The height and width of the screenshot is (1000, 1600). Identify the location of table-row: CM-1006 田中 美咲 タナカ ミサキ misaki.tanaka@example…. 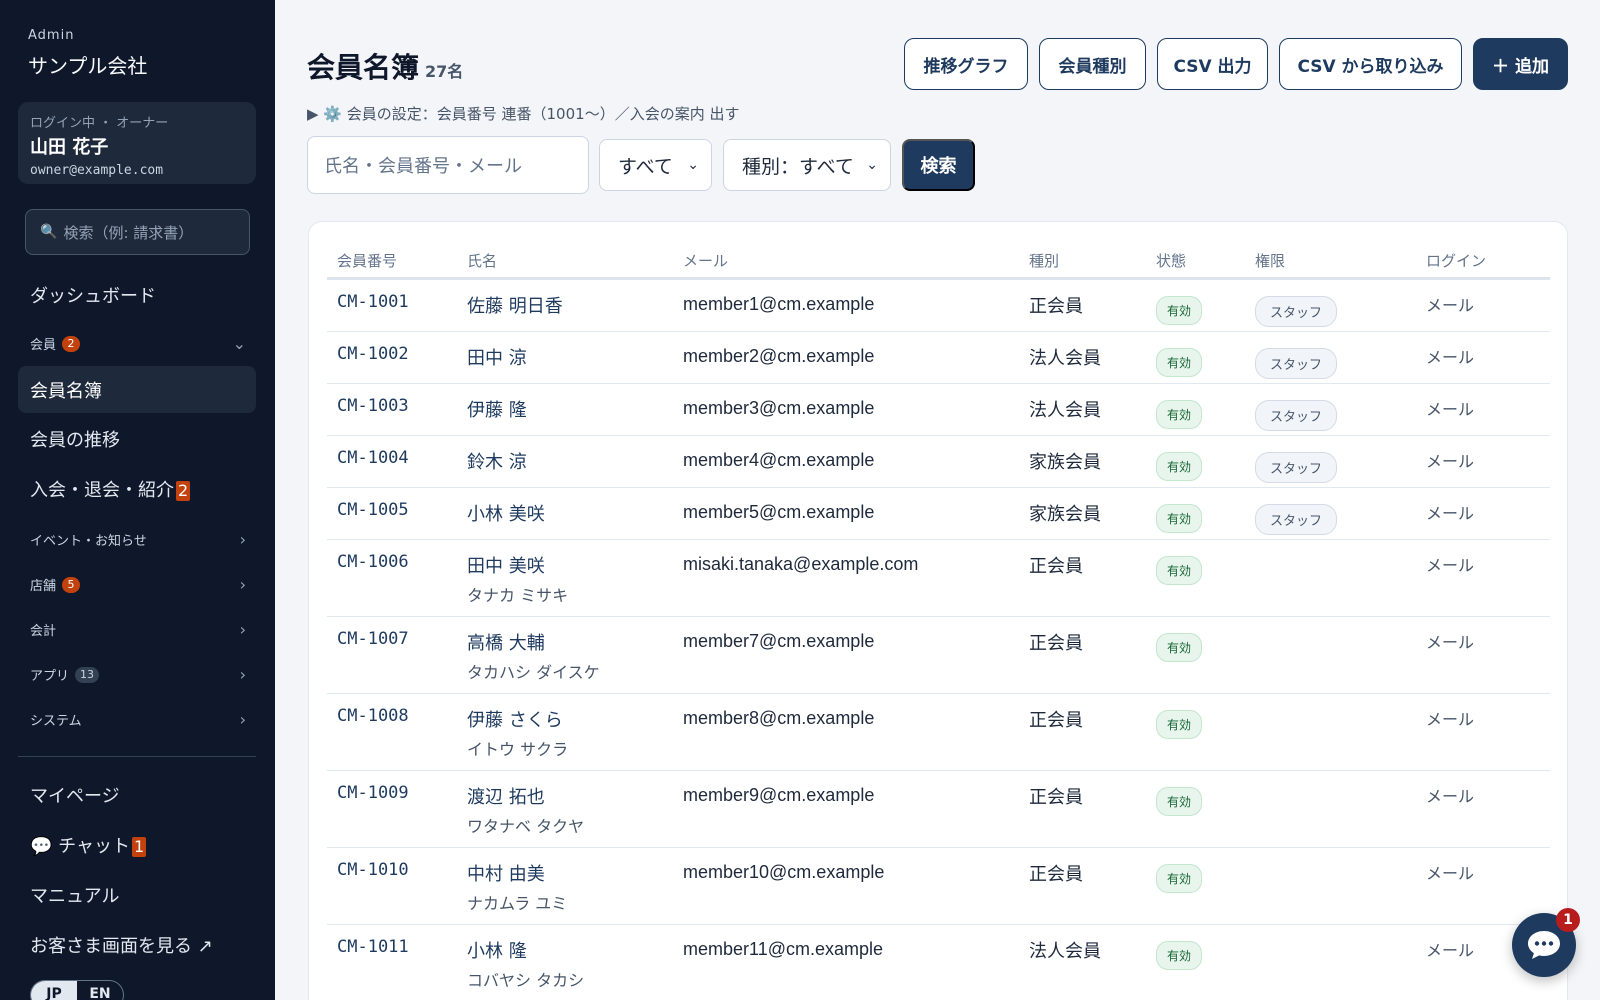
(938, 578).